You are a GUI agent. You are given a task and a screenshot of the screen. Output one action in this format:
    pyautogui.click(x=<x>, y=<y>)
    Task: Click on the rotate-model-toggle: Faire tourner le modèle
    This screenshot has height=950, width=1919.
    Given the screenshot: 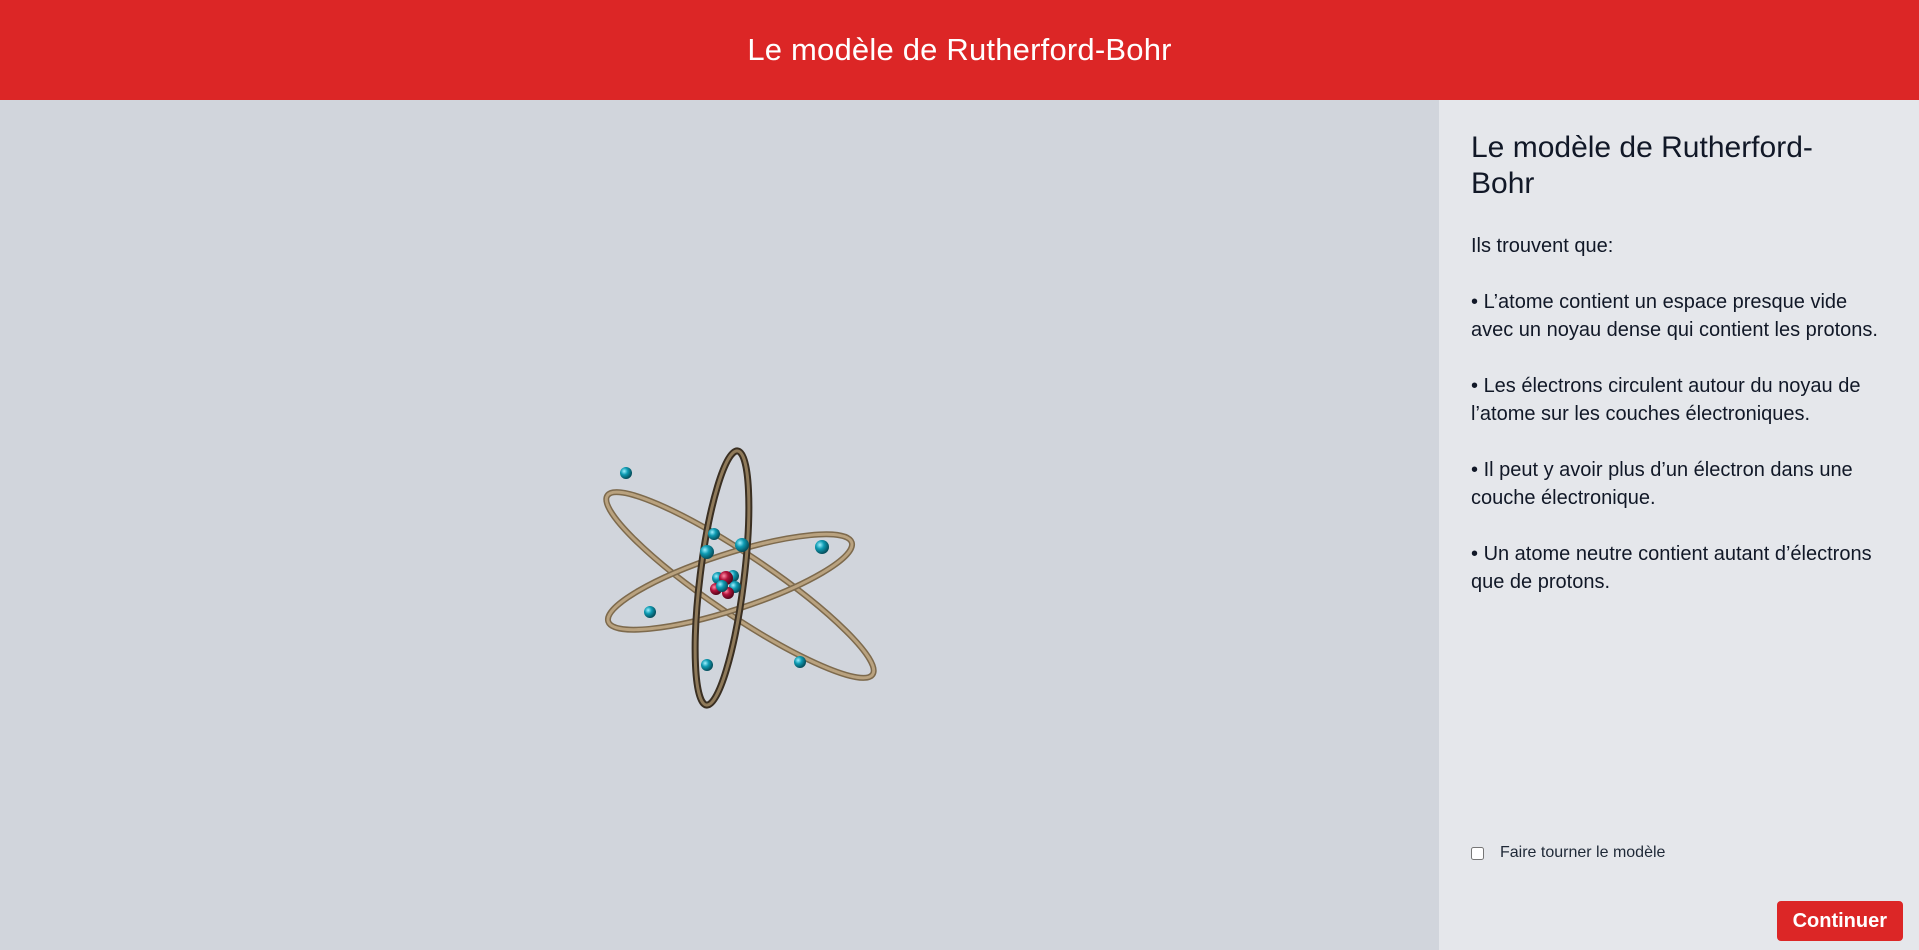 What is the action you would take?
    pyautogui.click(x=1568, y=853)
    